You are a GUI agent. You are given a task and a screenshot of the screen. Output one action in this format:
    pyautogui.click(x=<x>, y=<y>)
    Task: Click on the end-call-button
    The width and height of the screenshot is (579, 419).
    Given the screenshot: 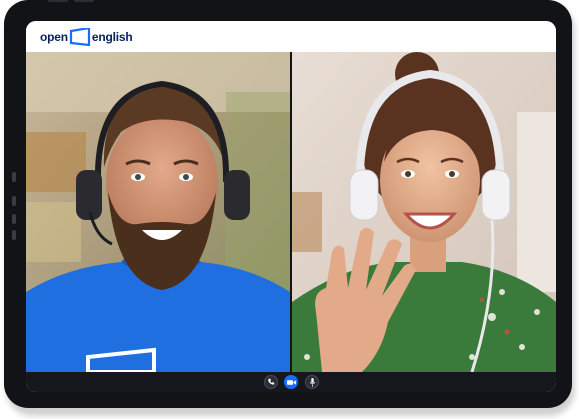 What is the action you would take?
    pyautogui.click(x=271, y=382)
    